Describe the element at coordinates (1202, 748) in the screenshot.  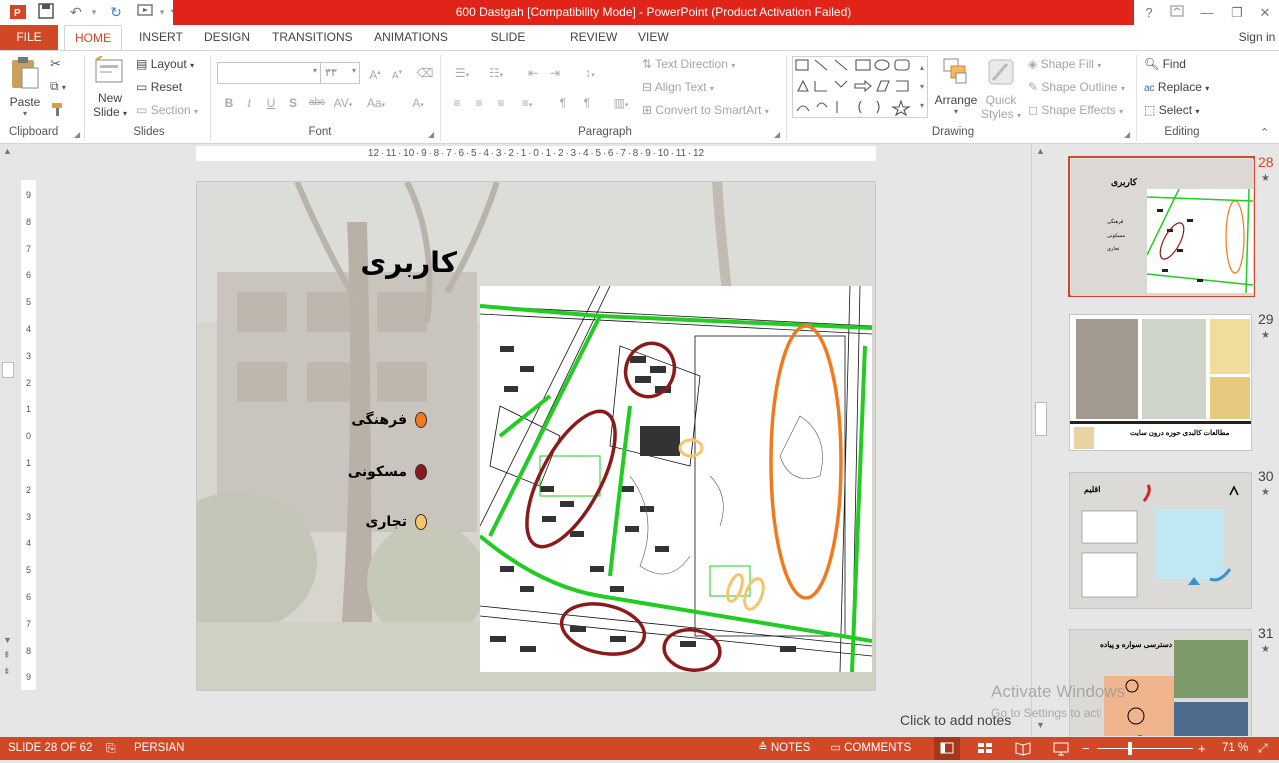
I see `zoom-in-icon: +` at that location.